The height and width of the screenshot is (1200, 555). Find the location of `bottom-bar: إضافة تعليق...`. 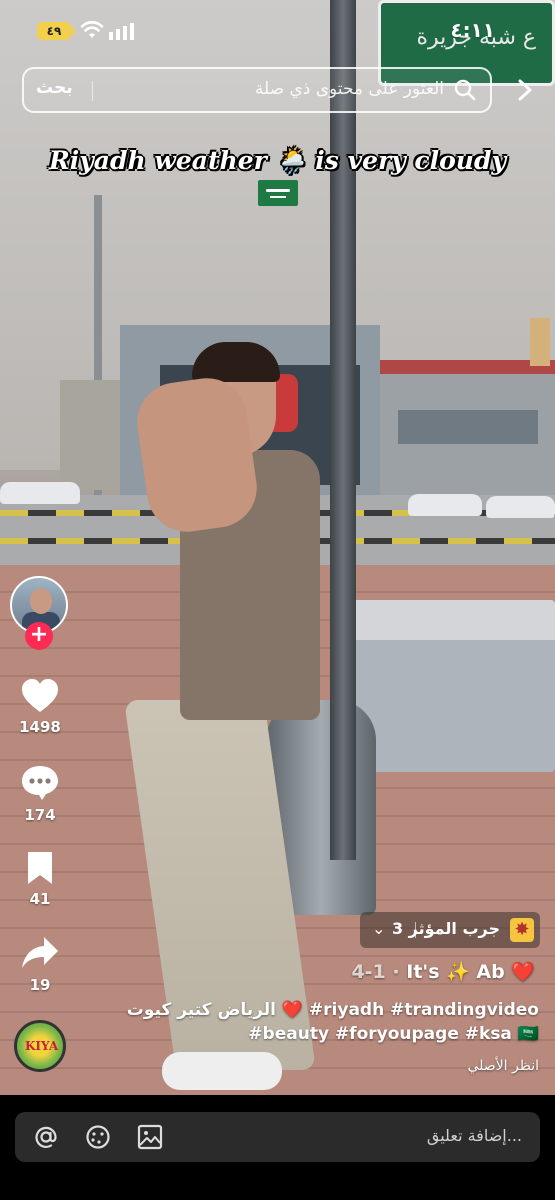

bottom-bar: إضافة تعليق... is located at coordinates (277, 1147).